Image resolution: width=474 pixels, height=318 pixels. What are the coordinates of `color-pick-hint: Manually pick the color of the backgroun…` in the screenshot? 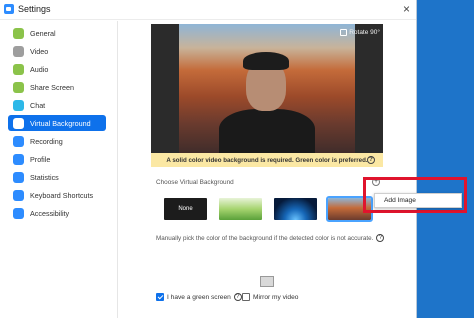 It's located at (270, 238).